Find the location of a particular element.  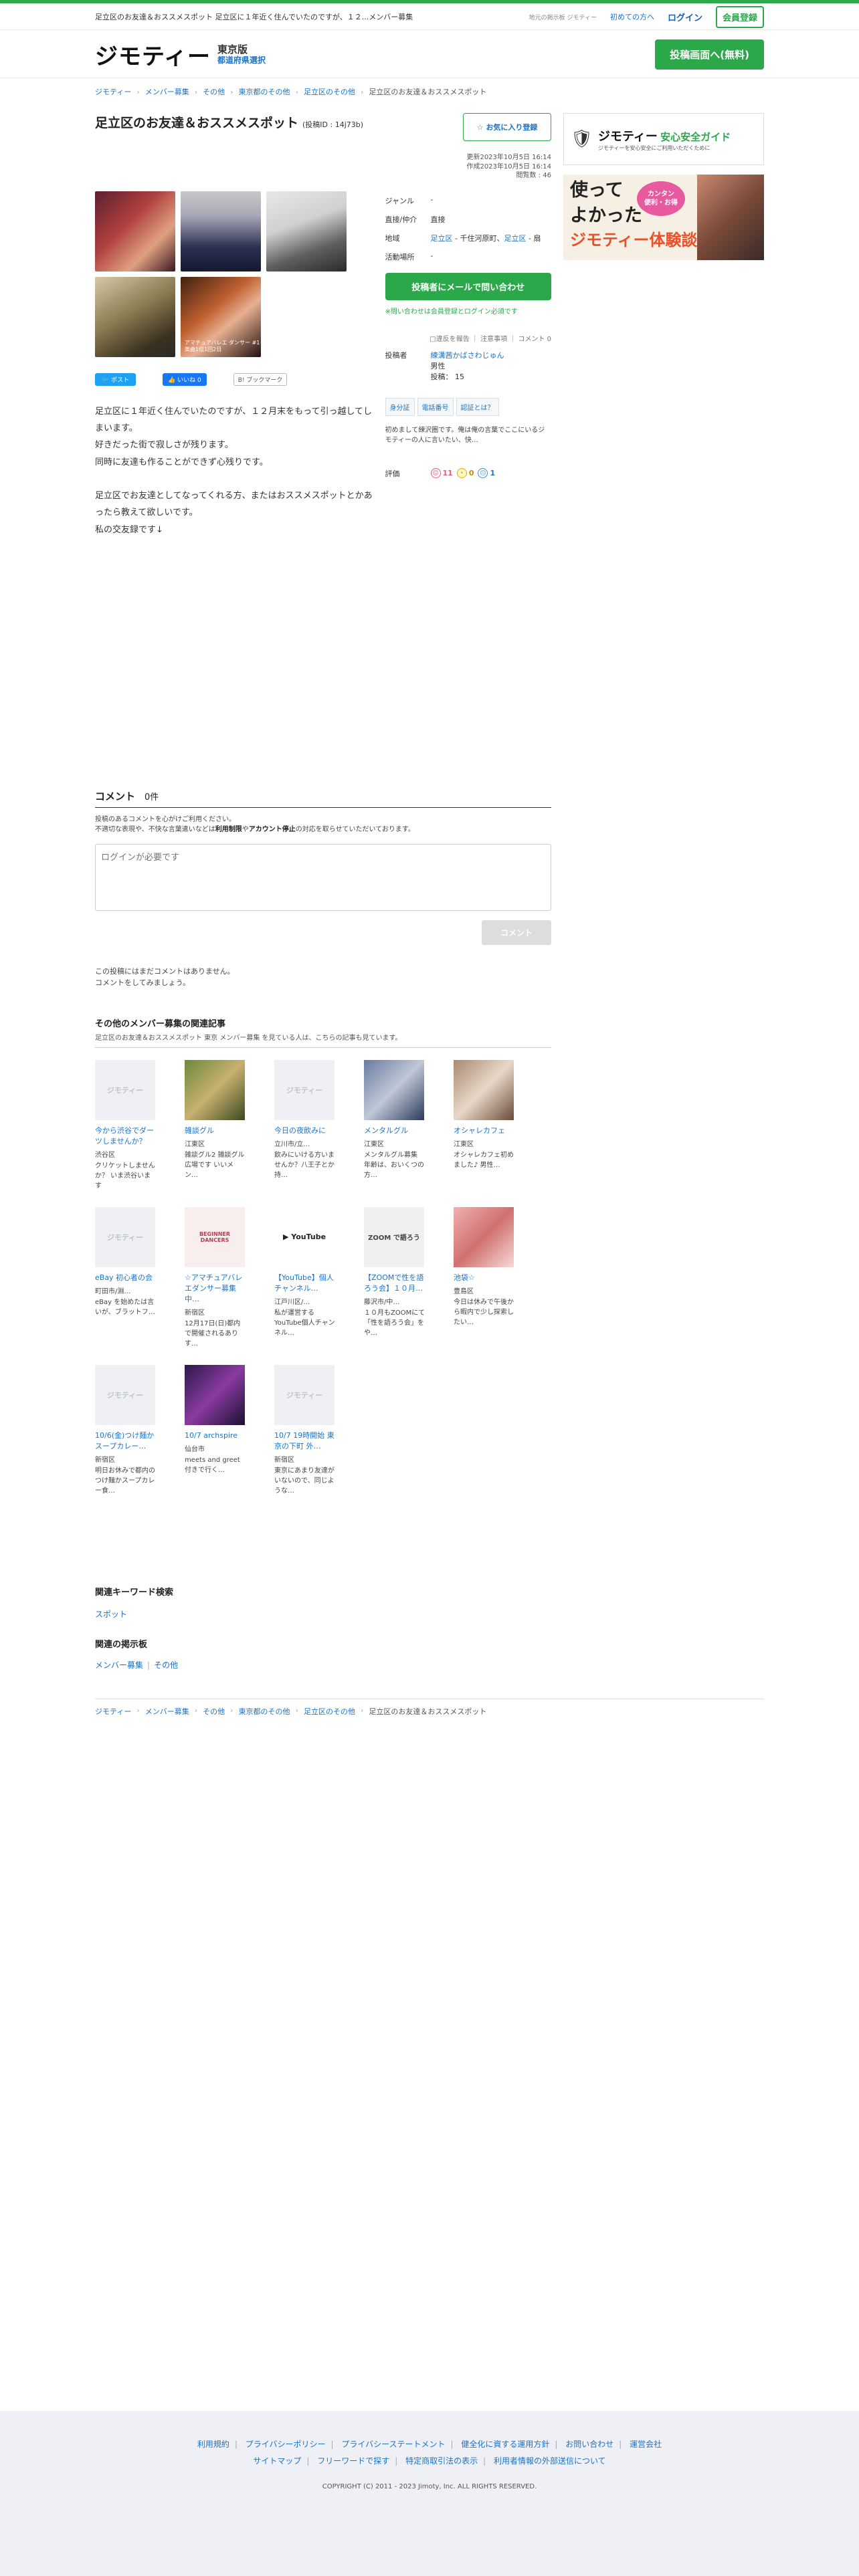

related-title: 池袋☆ is located at coordinates (484, 1278).